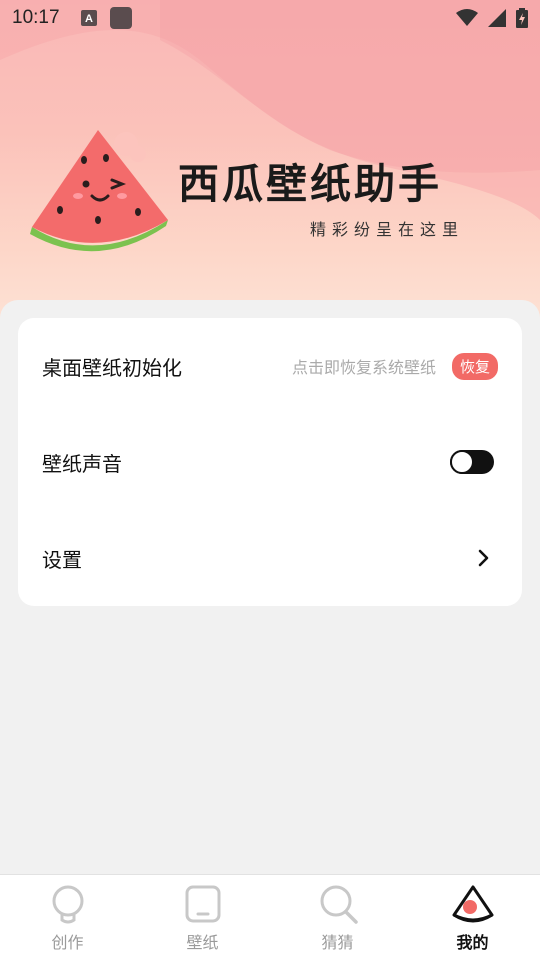 This screenshot has width=540, height=960. I want to click on toggle-knob, so click(462, 462).